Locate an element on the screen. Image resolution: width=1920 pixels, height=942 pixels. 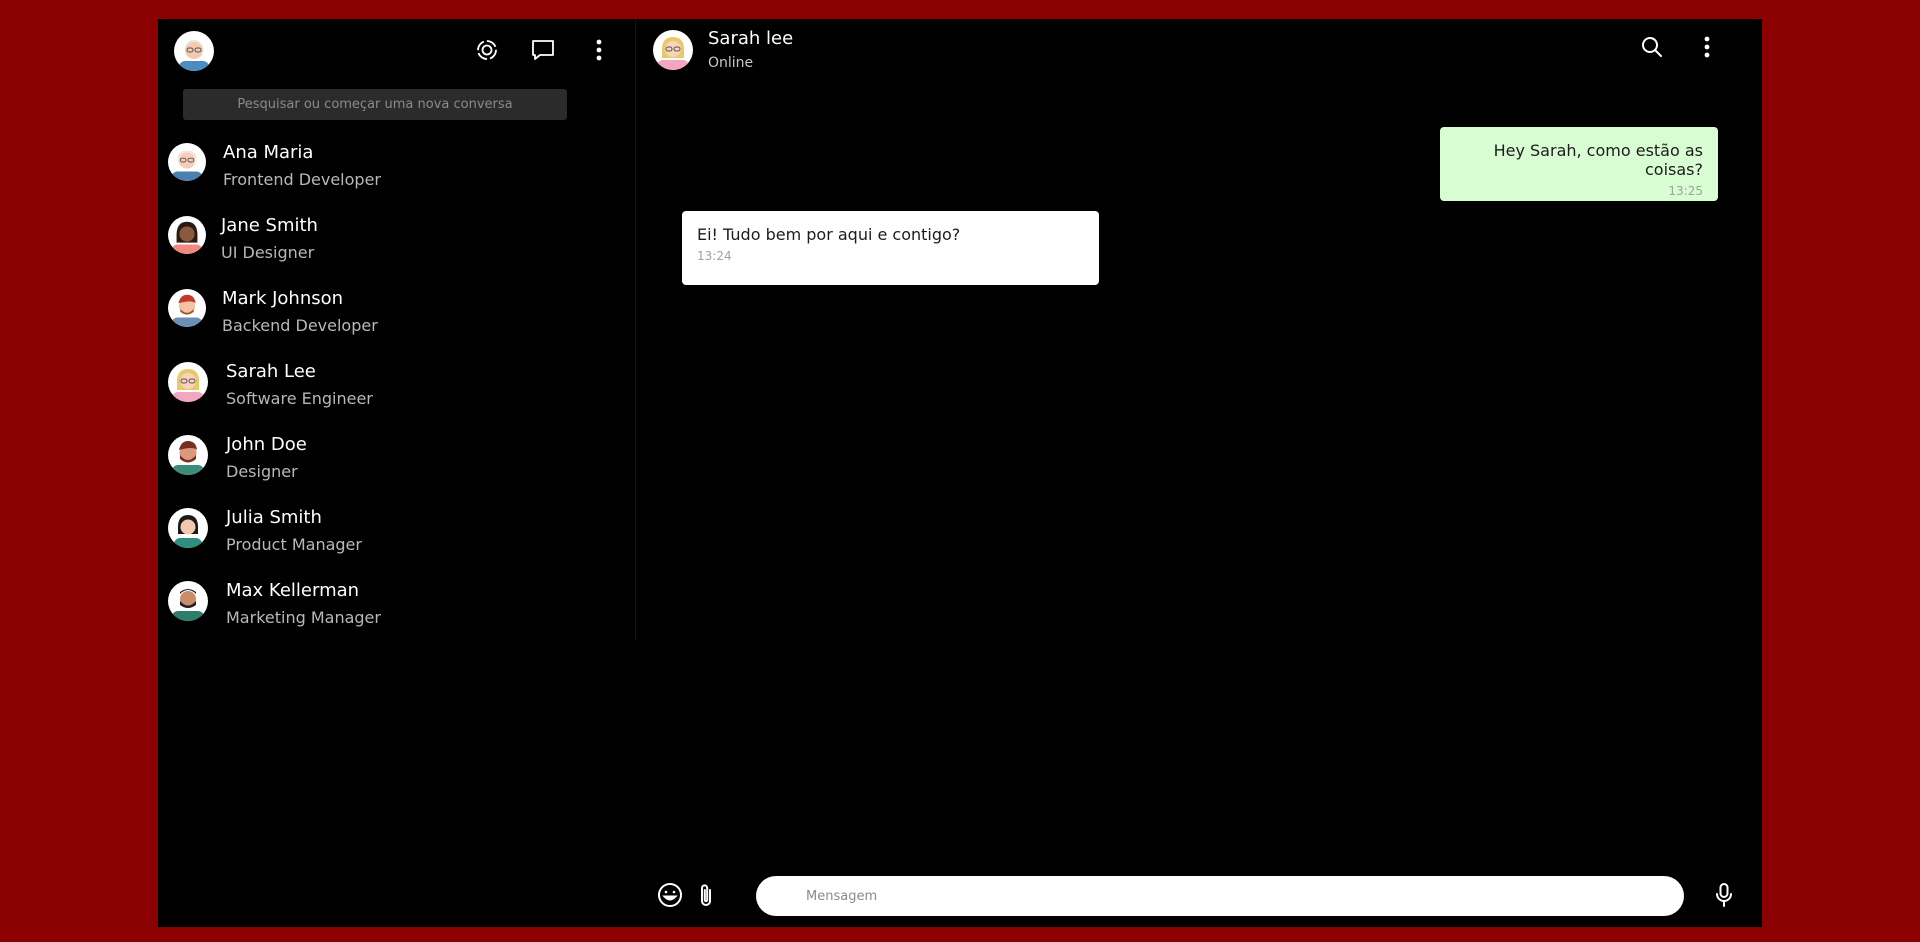
contact-role: Product Manager is located at coordinates (294, 544).